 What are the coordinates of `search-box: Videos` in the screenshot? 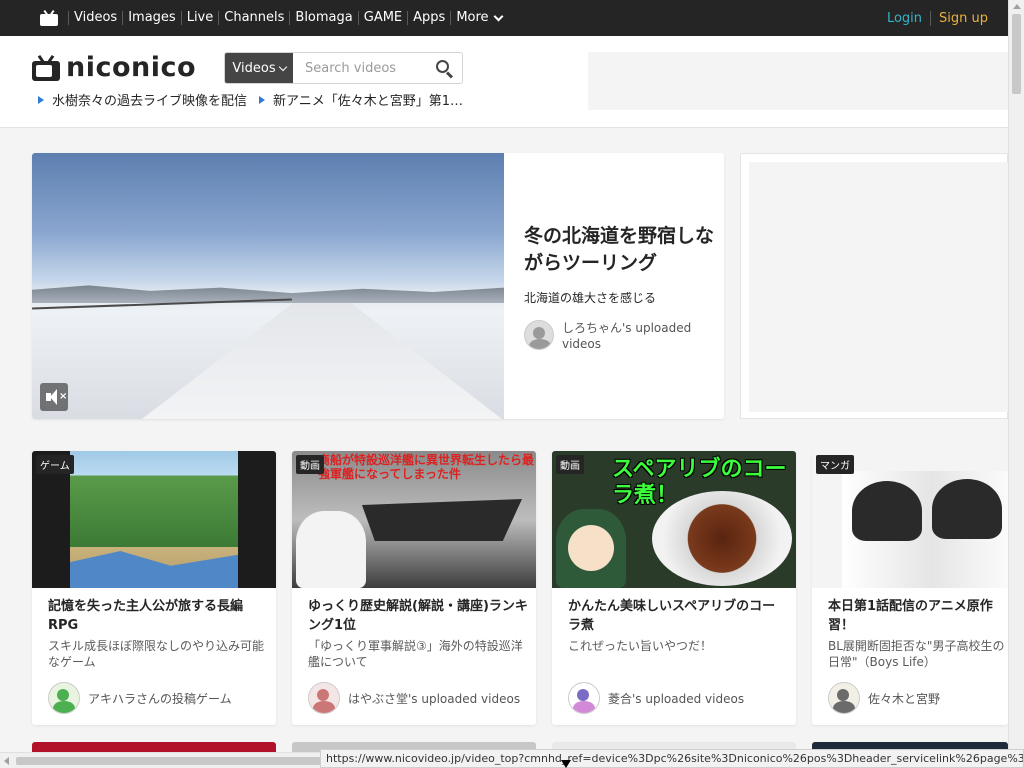 It's located at (343, 68).